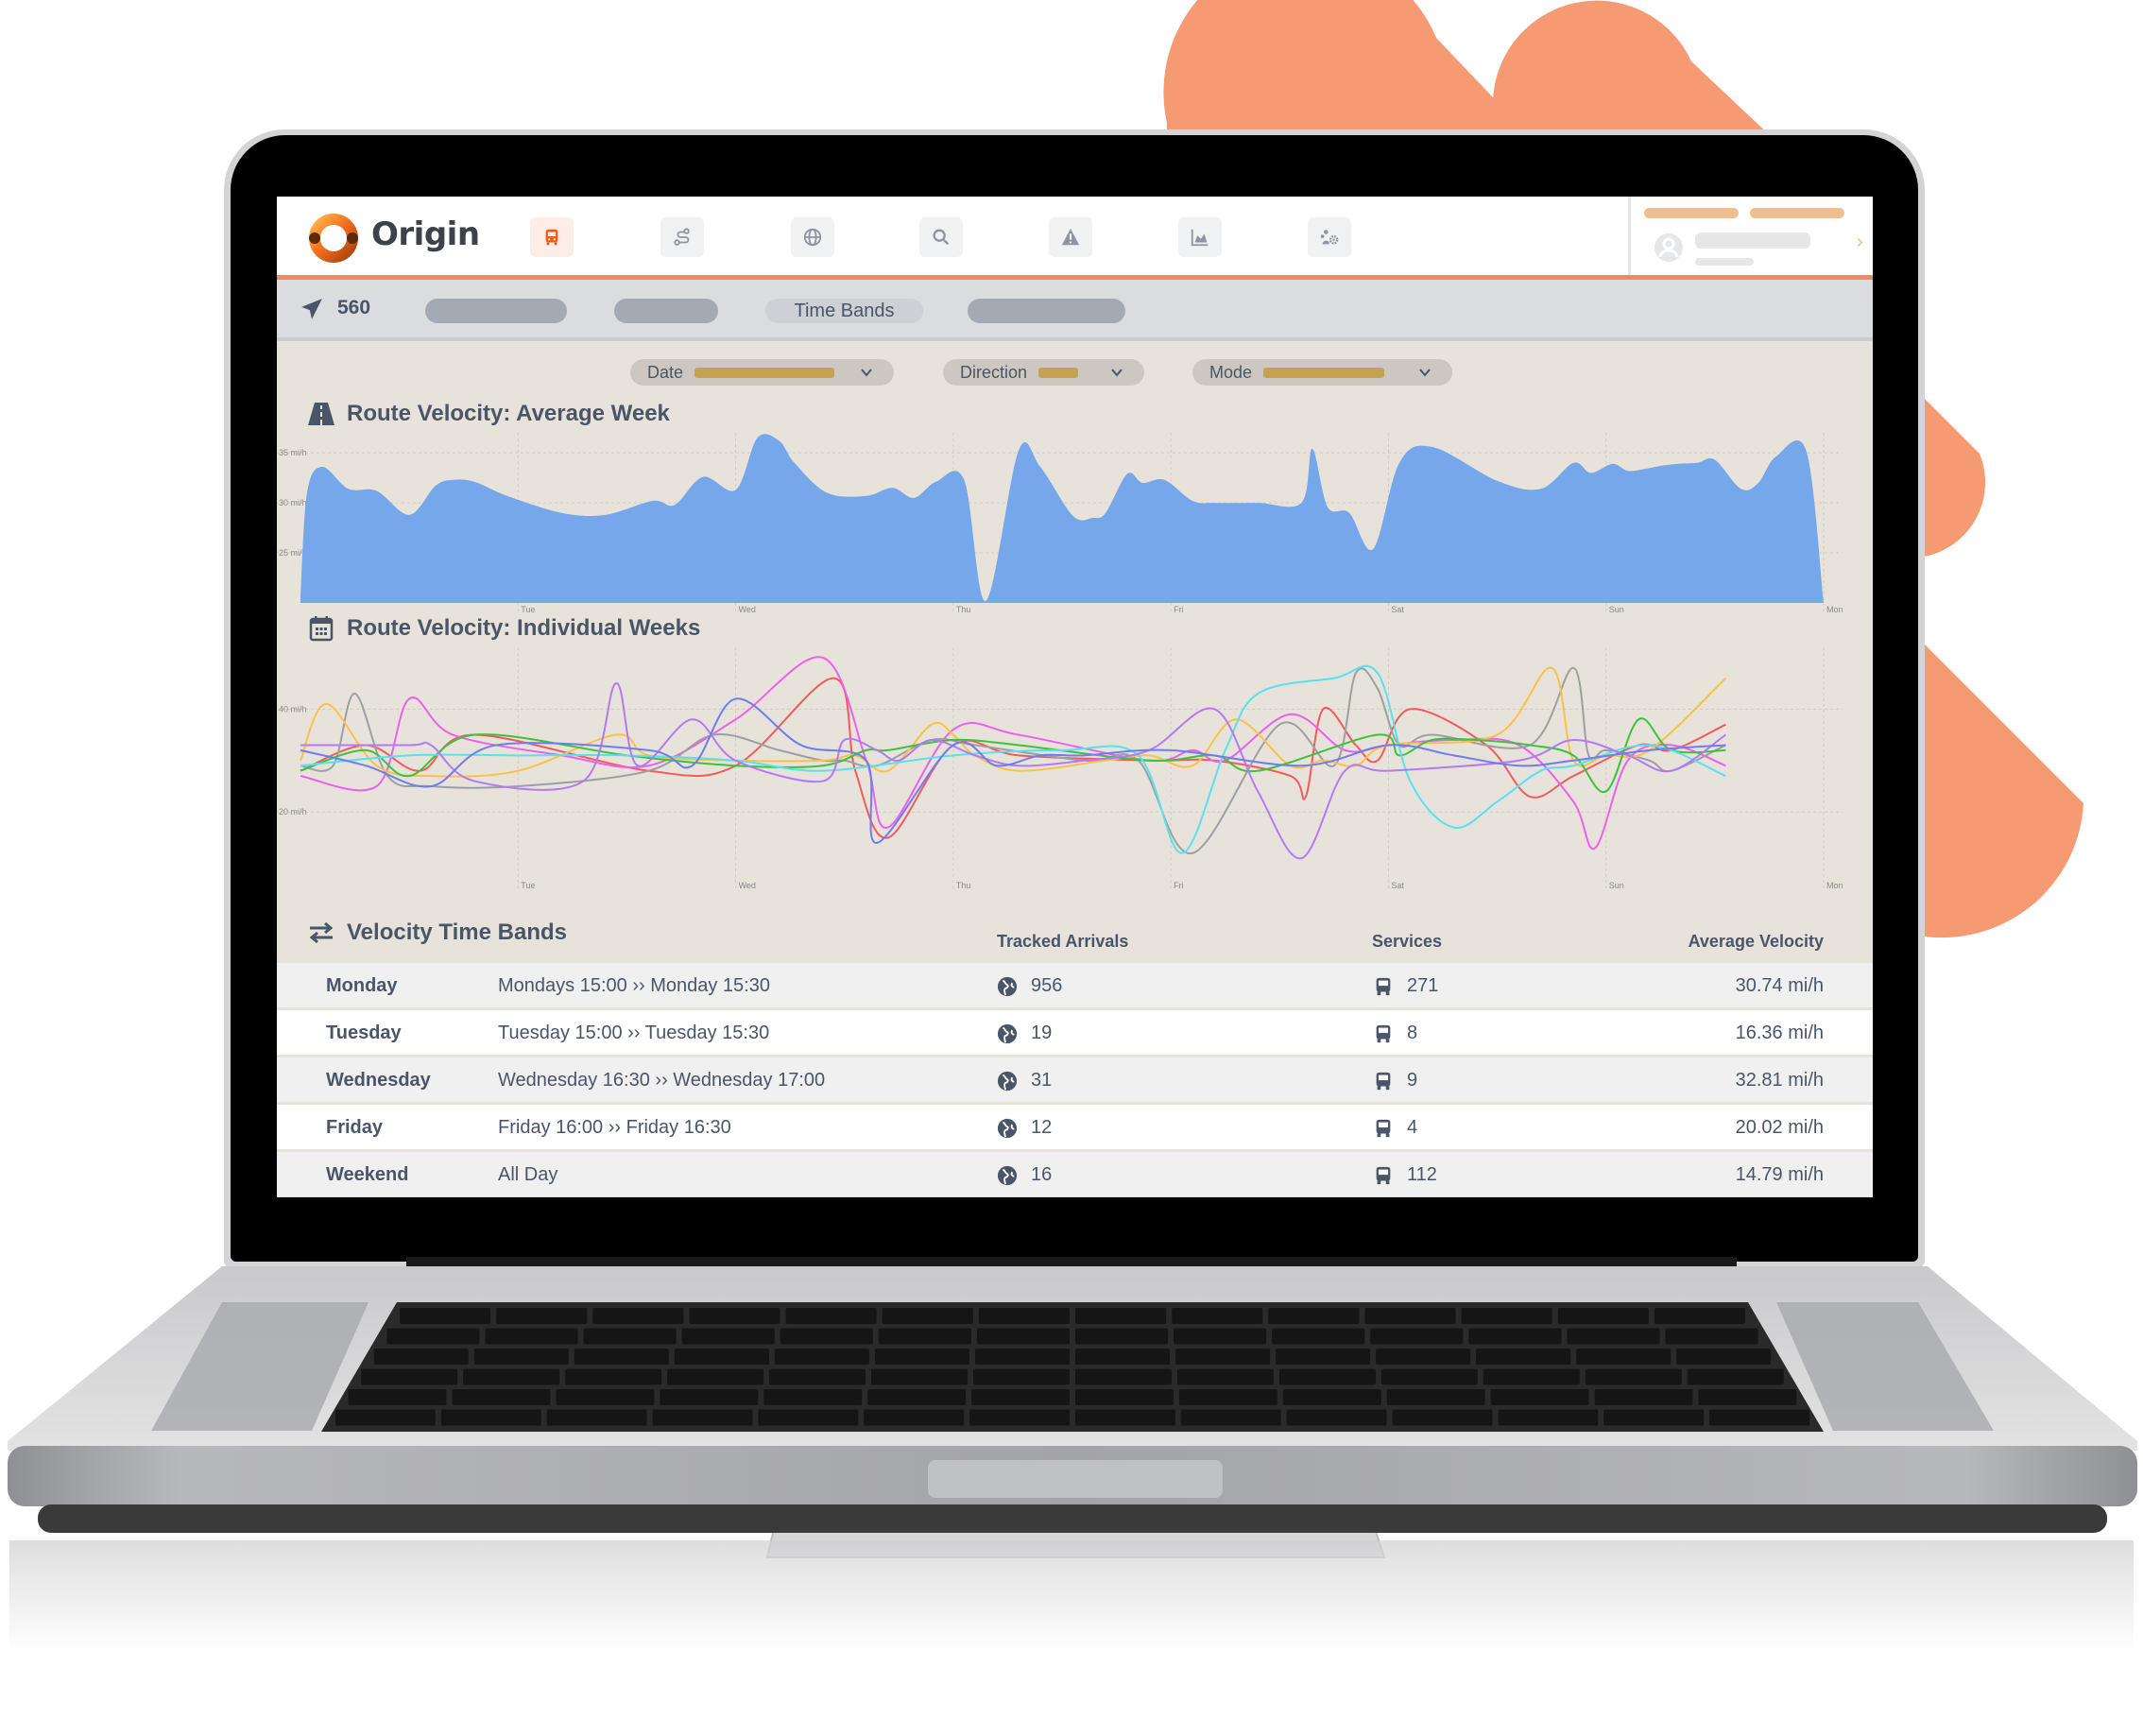  What do you see at coordinates (1405, 986) in the screenshot?
I see `row-services: 271` at bounding box center [1405, 986].